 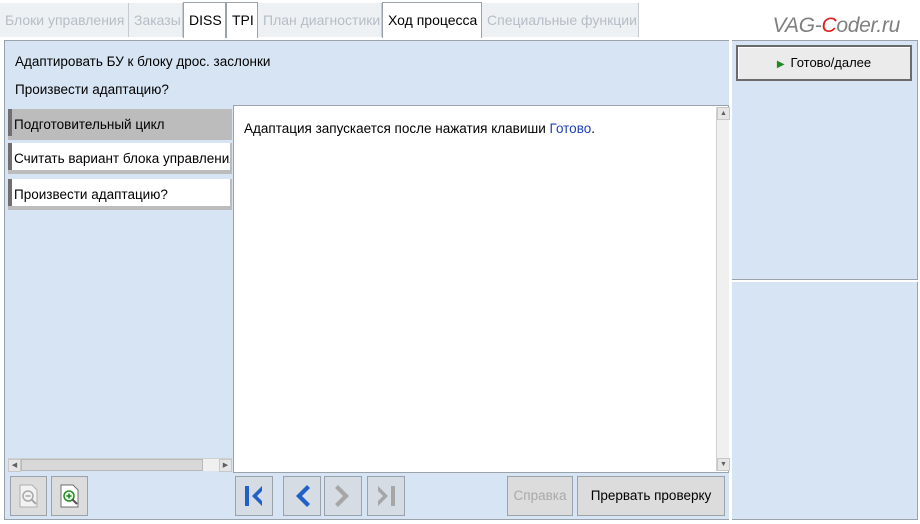 I want to click on chevron-left-icon, so click(x=303, y=496).